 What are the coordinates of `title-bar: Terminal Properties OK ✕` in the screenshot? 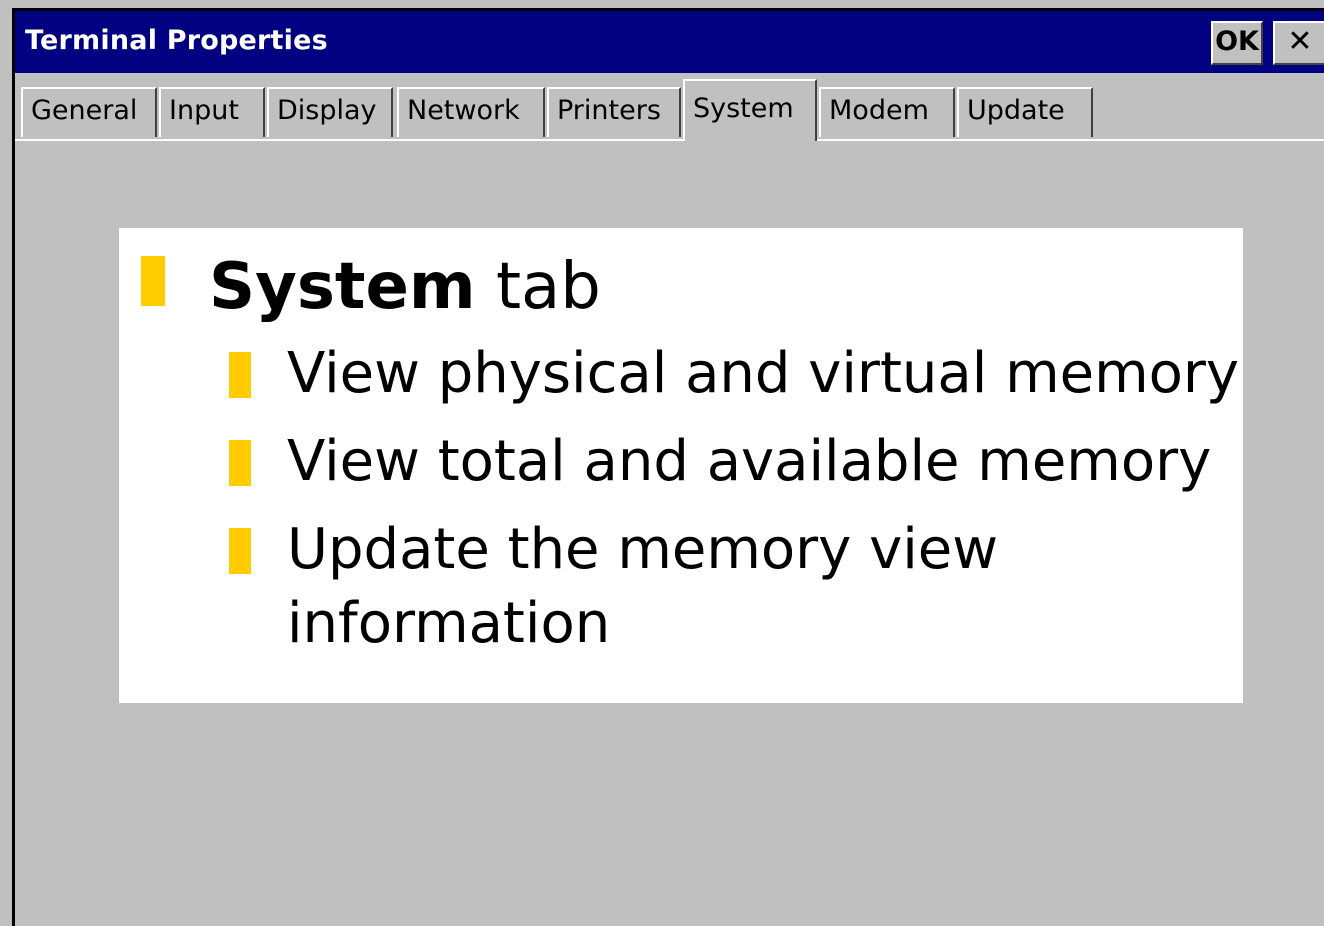 It's located at (669, 42).